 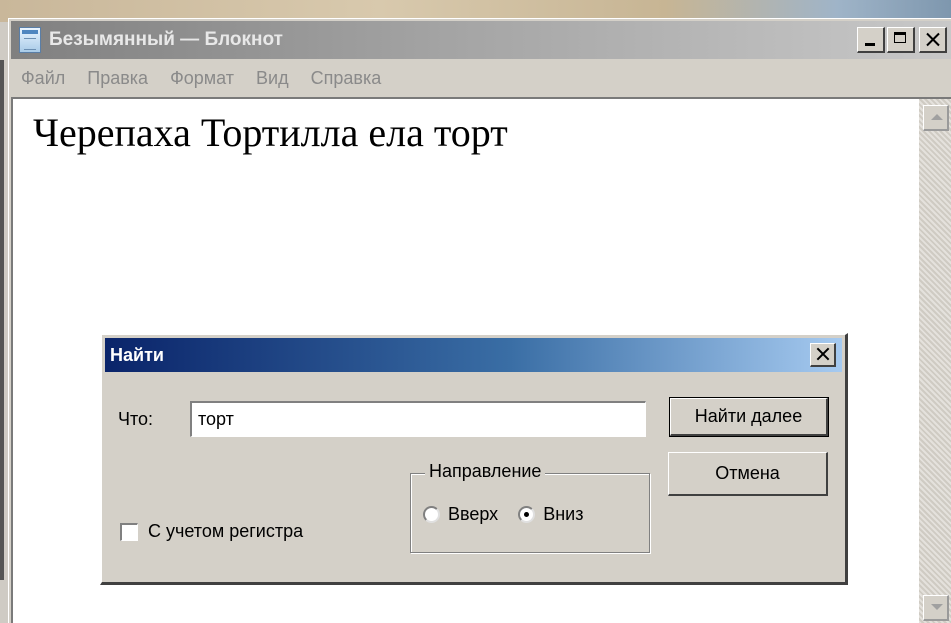 I want to click on notepad-icon, so click(x=30, y=40).